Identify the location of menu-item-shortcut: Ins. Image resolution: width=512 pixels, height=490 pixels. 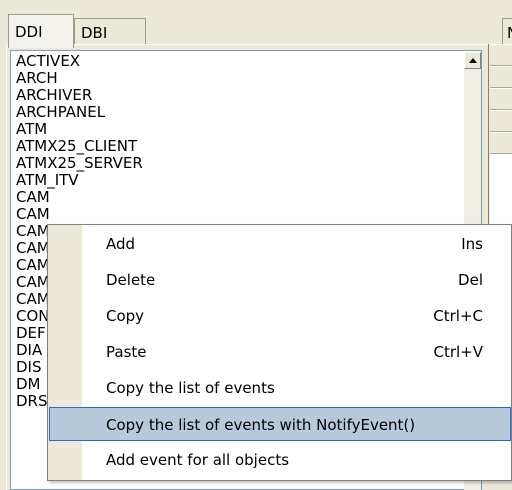
(472, 244).